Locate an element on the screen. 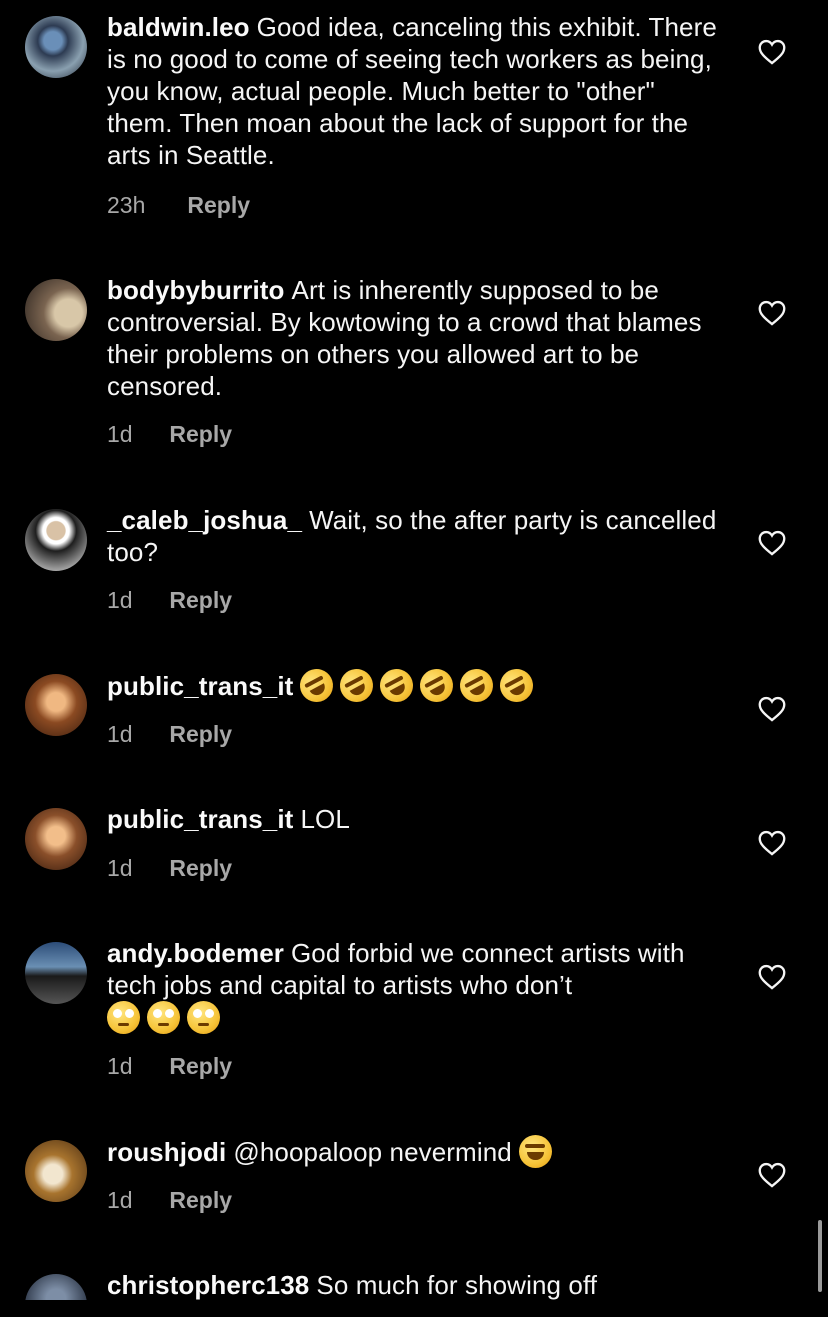 The width and height of the screenshot is (828, 1317). comment-username: christopherc138 is located at coordinates (208, 1285).